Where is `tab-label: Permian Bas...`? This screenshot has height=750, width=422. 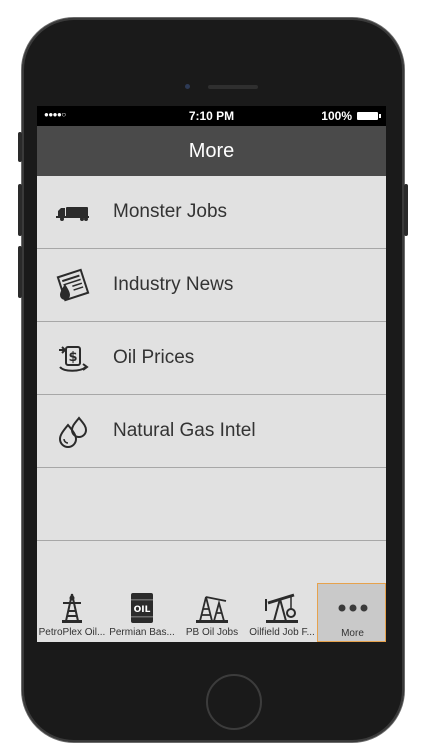
tab-label: Permian Bas... is located at coordinates (142, 632).